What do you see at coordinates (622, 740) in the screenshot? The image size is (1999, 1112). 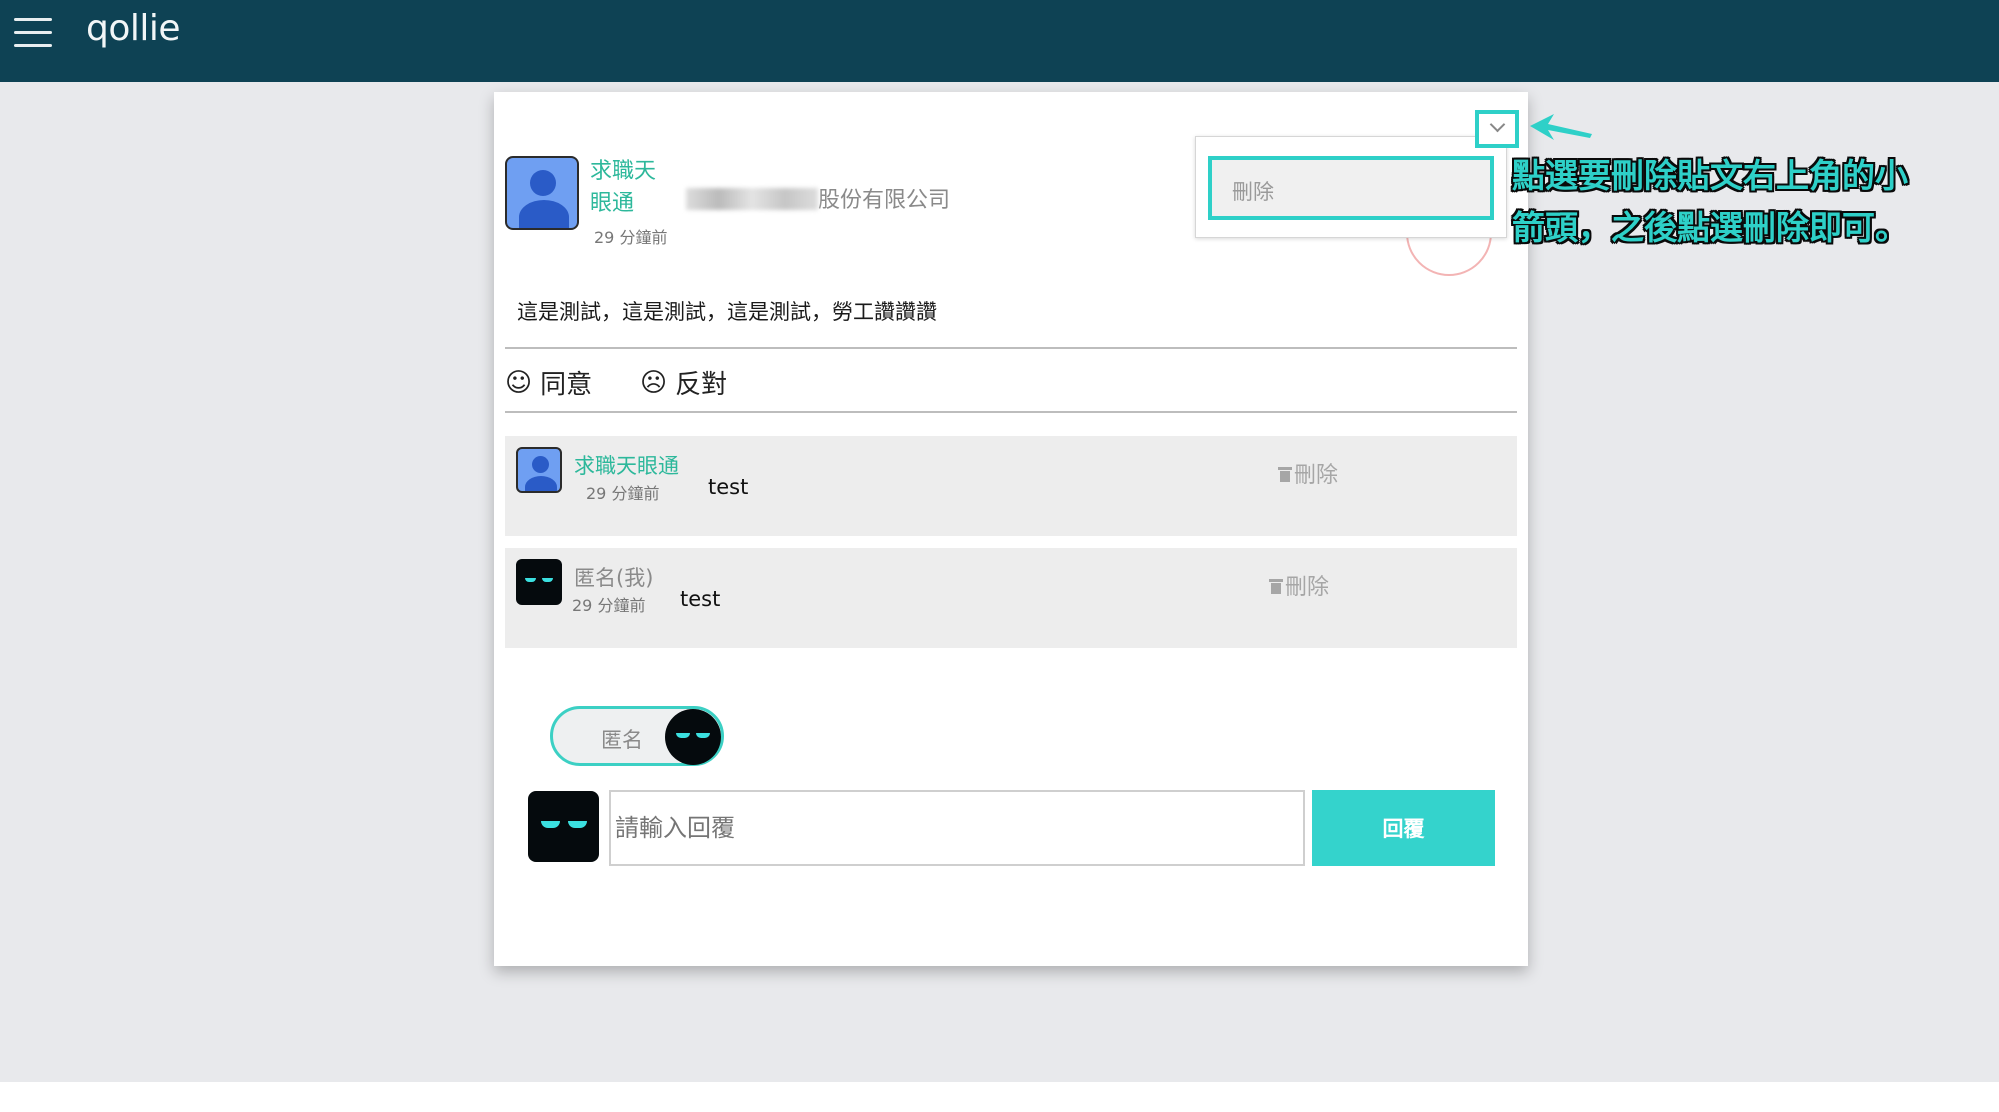 I see `anonymous-toggle-label: 匿名` at bounding box center [622, 740].